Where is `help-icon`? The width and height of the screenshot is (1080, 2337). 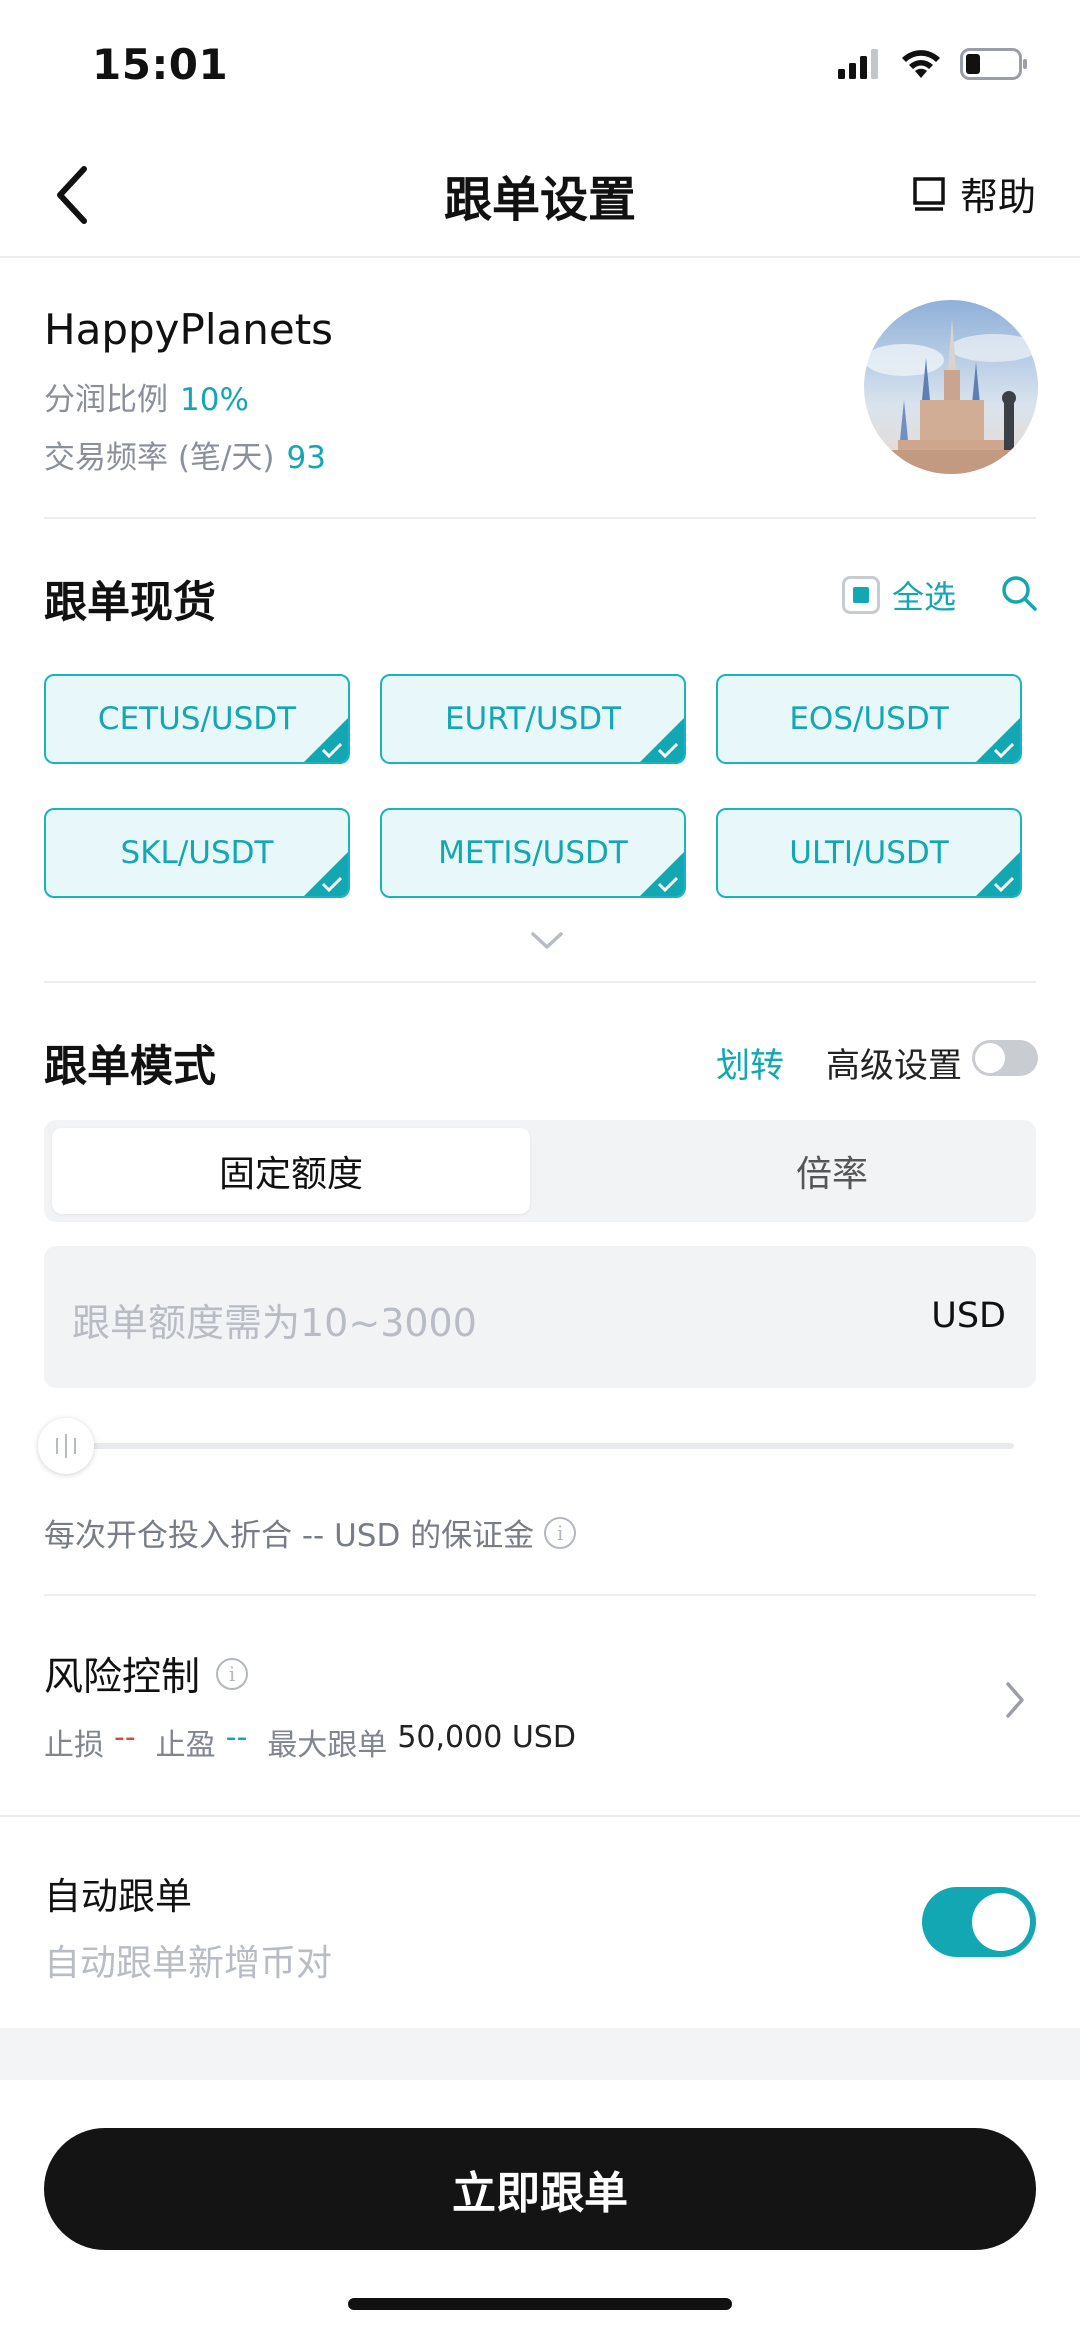
help-icon is located at coordinates (929, 193).